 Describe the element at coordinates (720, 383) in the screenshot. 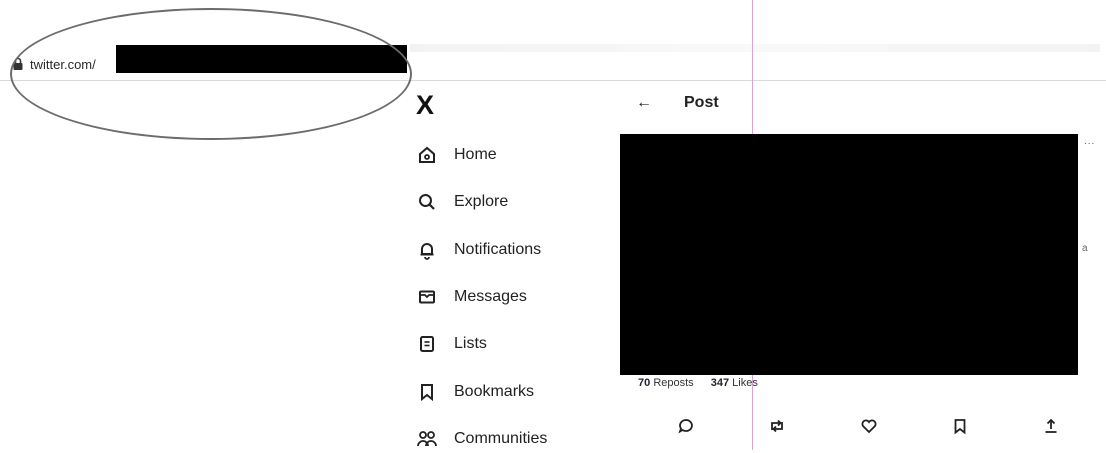

I see `likes-count: 347` at that location.